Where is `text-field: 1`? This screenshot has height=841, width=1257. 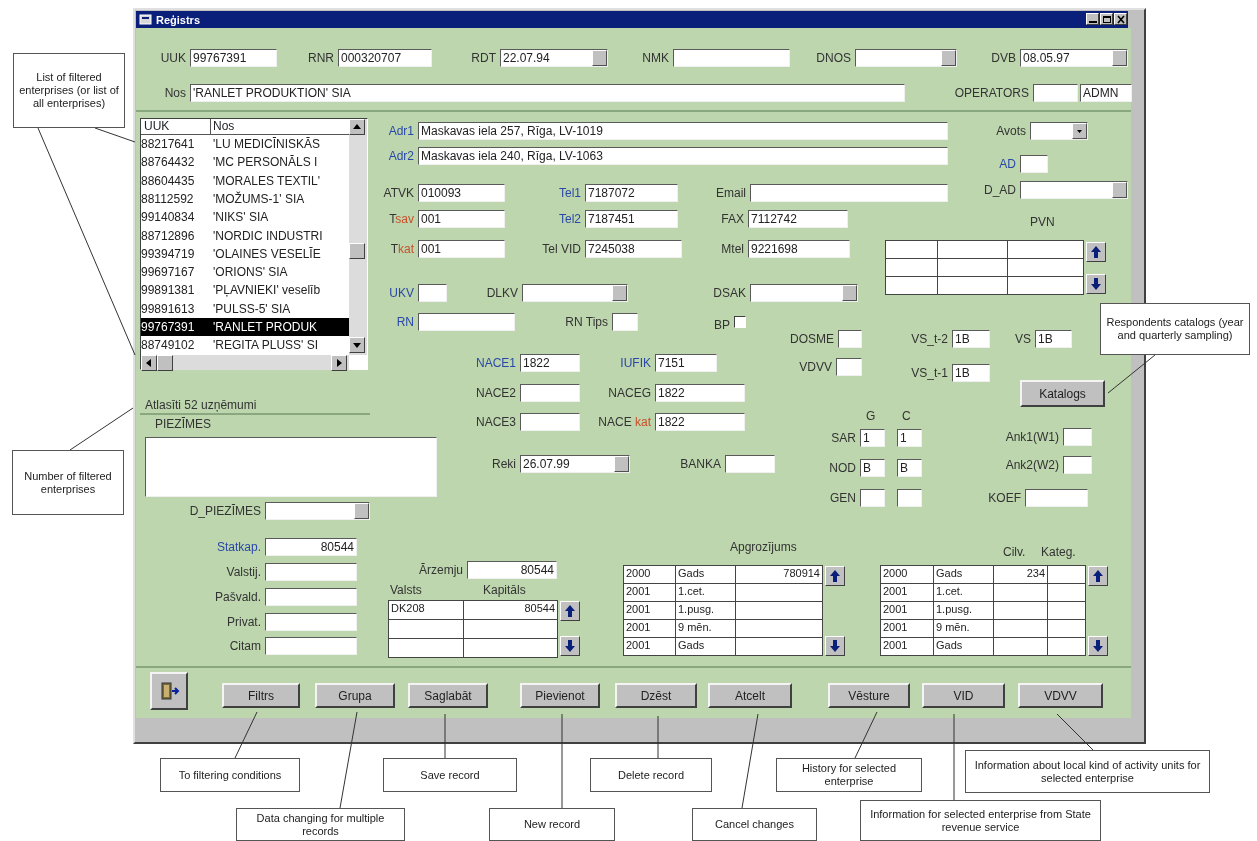
text-field: 1 is located at coordinates (872, 438).